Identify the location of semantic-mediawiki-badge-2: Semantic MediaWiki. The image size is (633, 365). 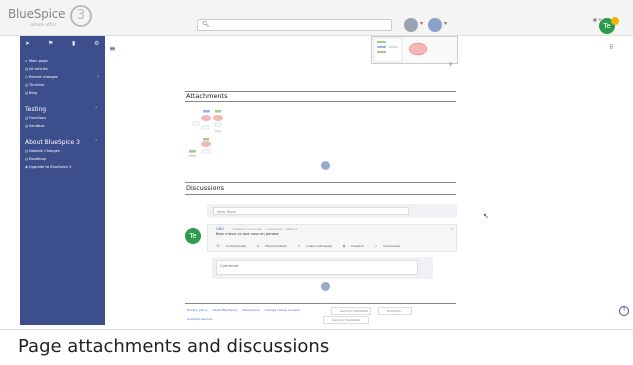
(346, 320).